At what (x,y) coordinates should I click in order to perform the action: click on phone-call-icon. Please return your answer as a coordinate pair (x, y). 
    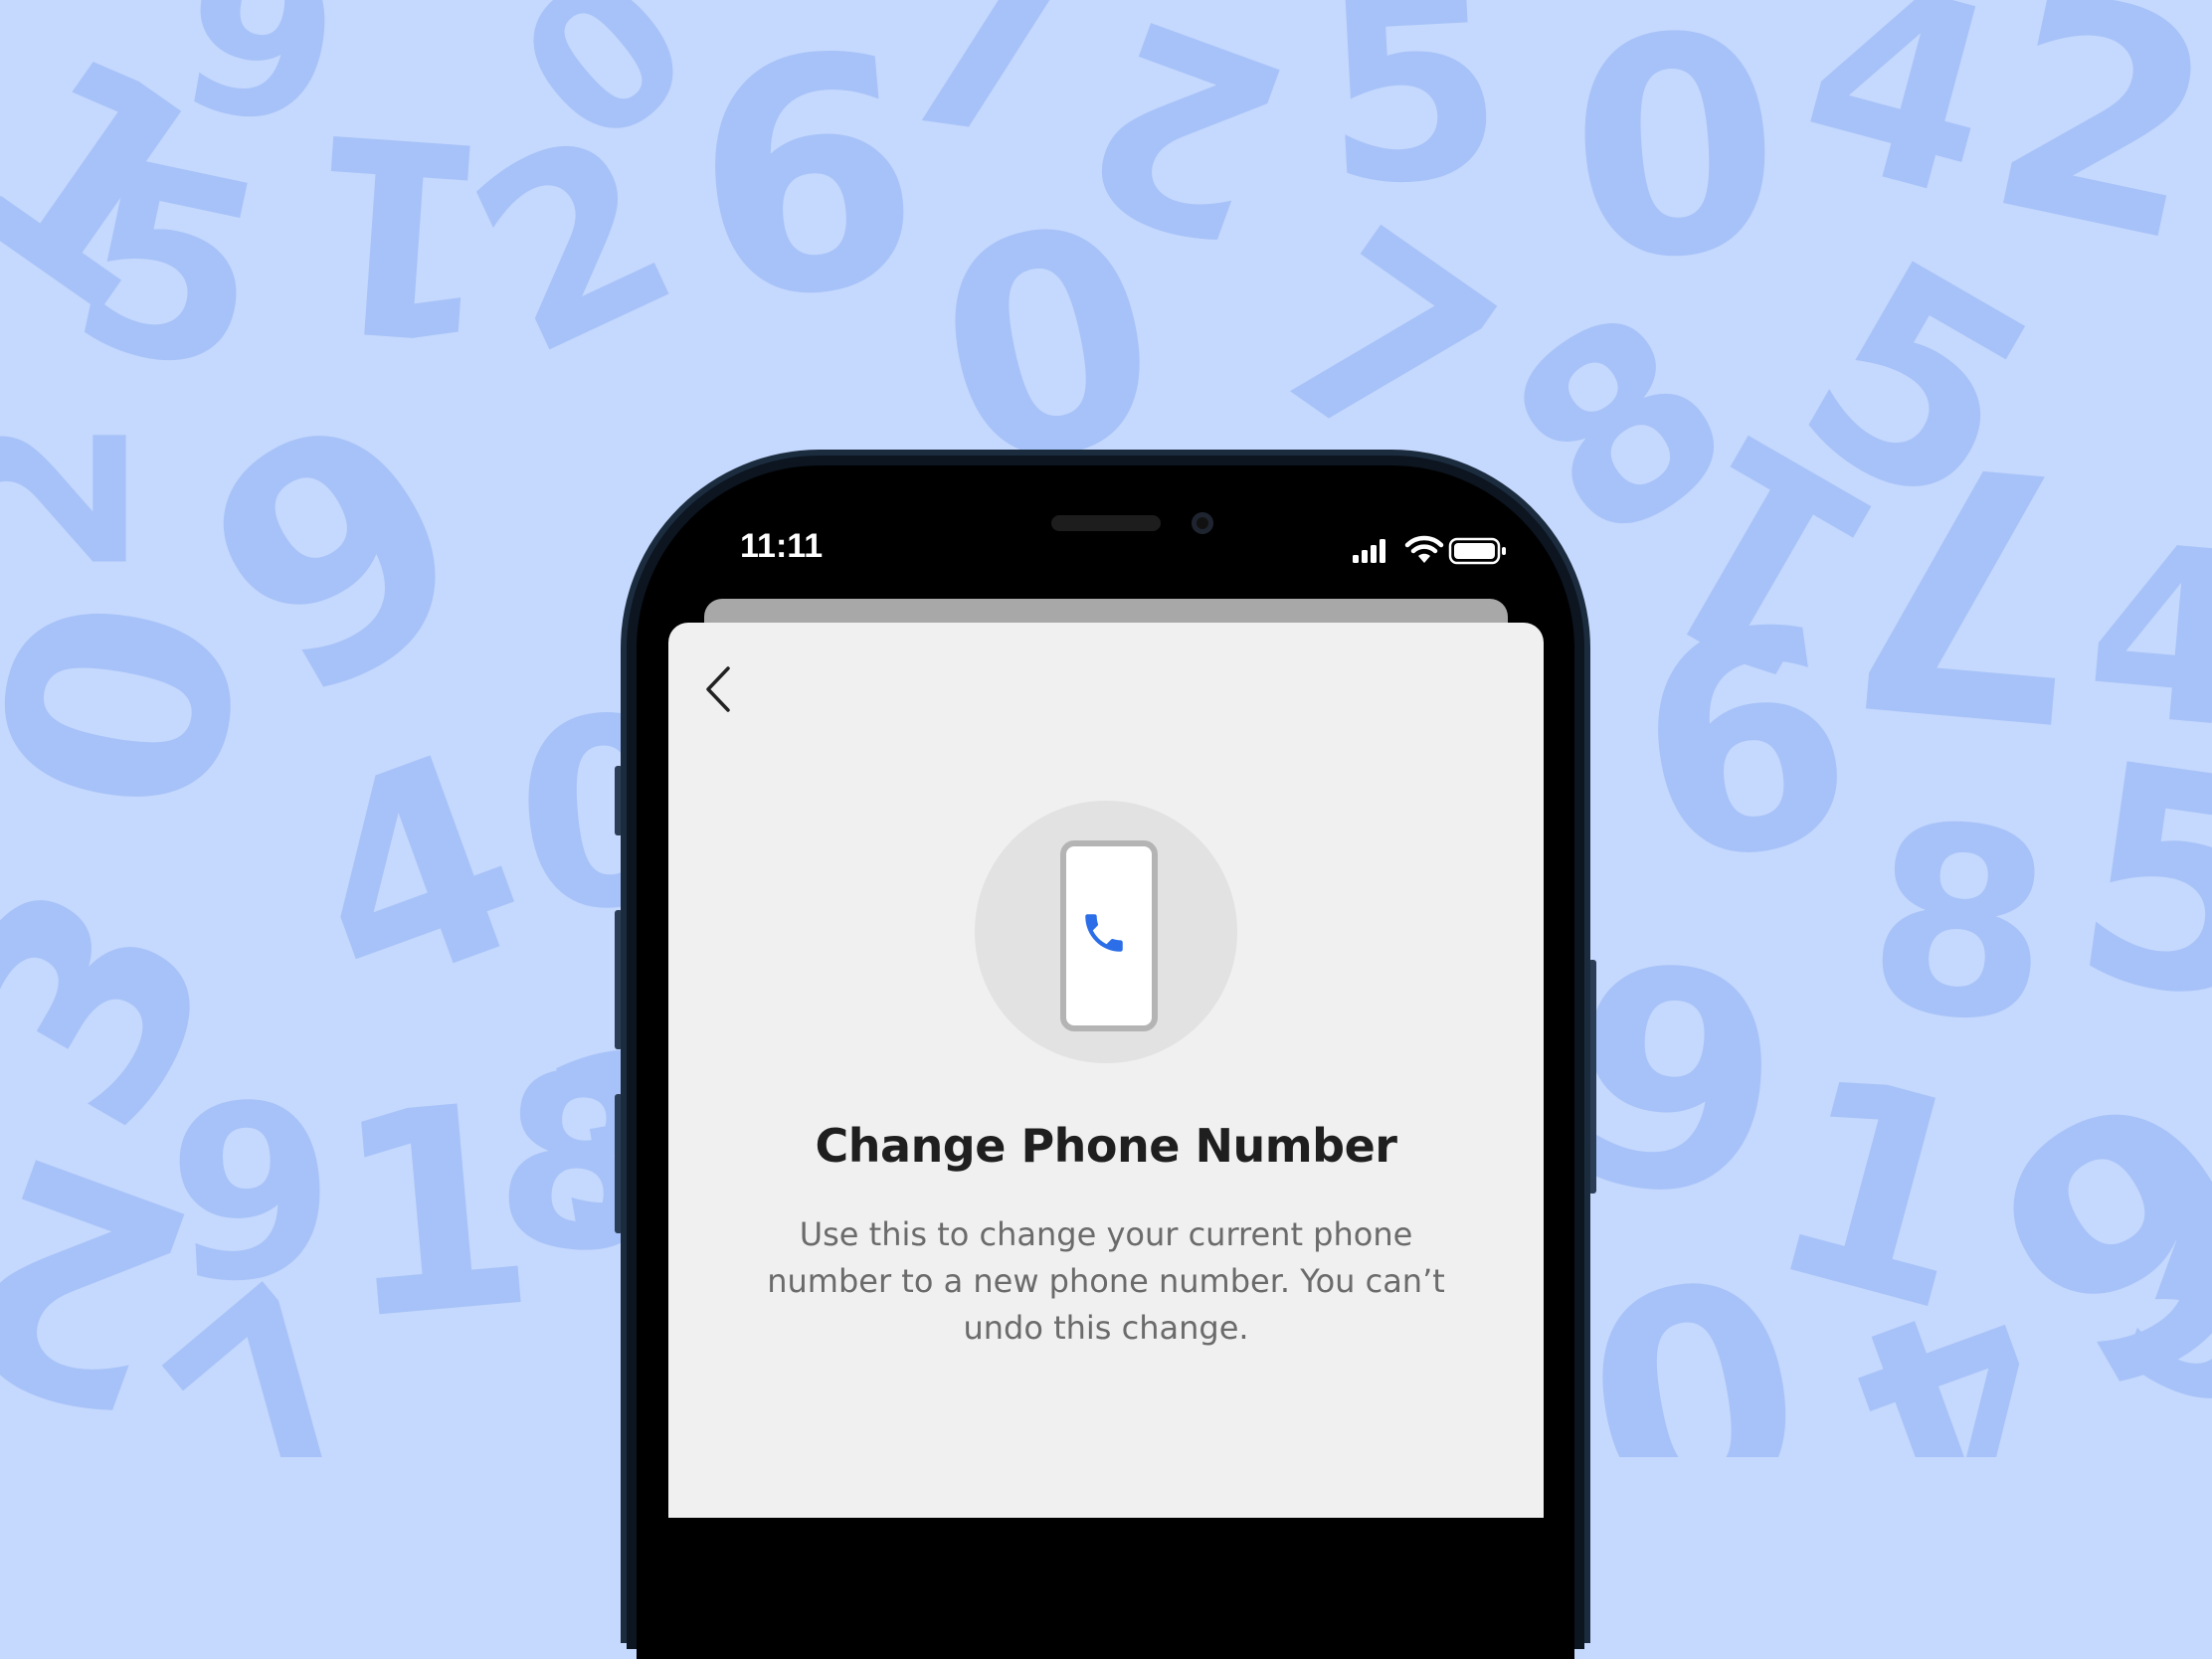
    Looking at the image, I should click on (1104, 933).